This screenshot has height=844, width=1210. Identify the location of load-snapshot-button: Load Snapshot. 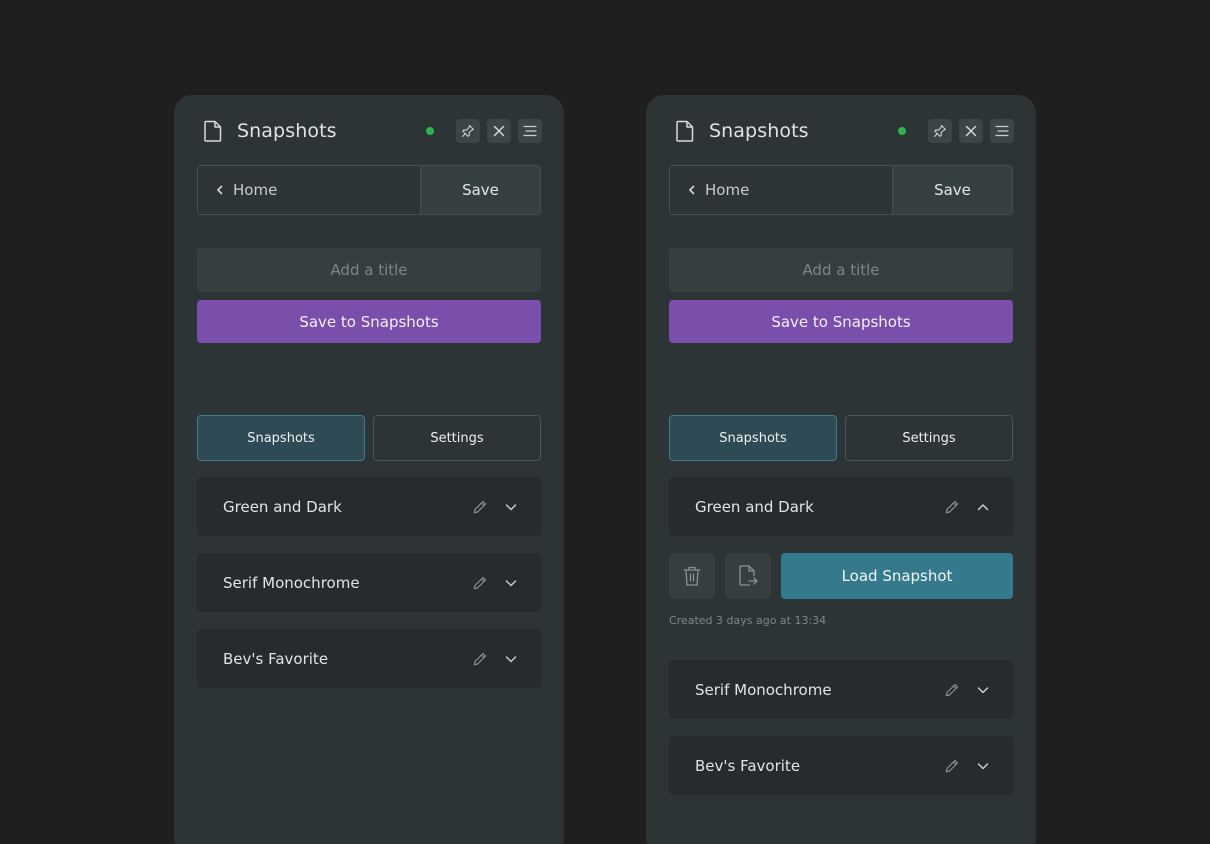
(897, 576).